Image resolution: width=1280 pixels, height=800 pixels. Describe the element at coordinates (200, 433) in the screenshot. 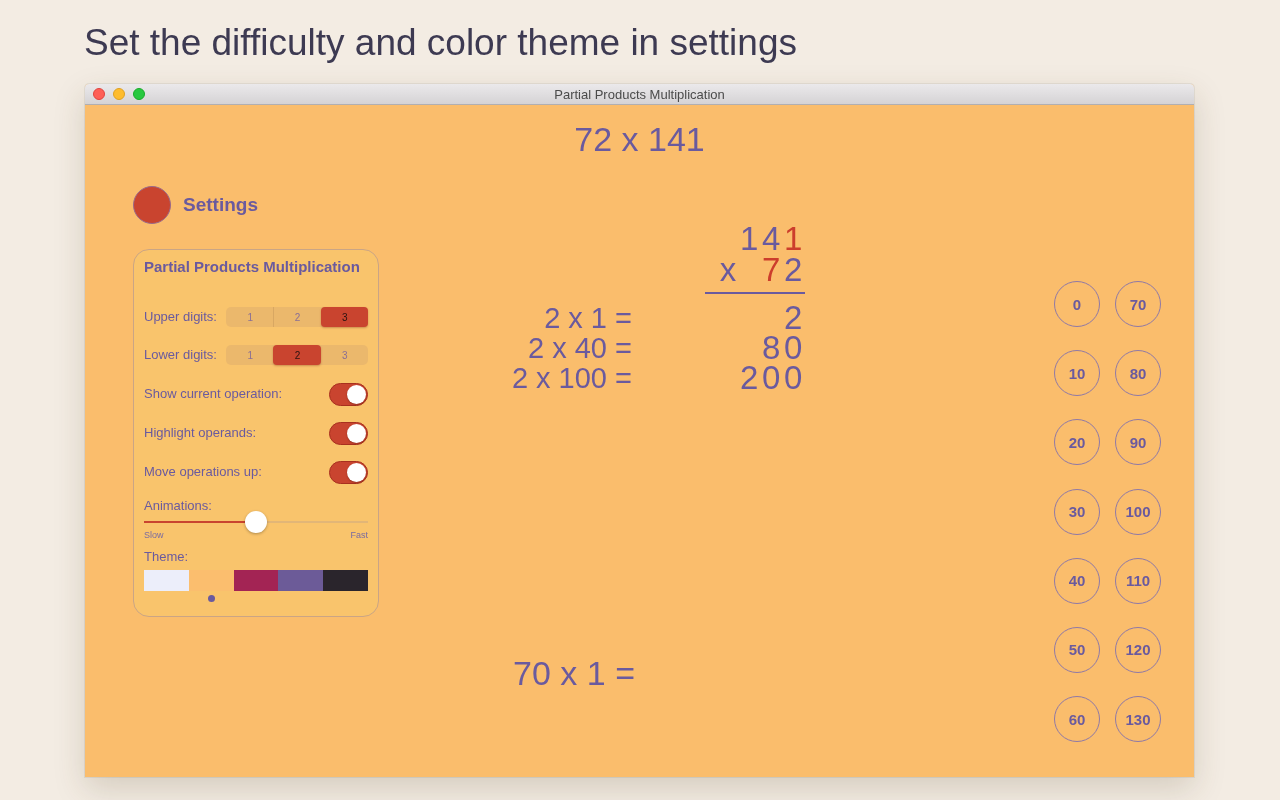

I see `setting-label: Highlight operands:` at that location.